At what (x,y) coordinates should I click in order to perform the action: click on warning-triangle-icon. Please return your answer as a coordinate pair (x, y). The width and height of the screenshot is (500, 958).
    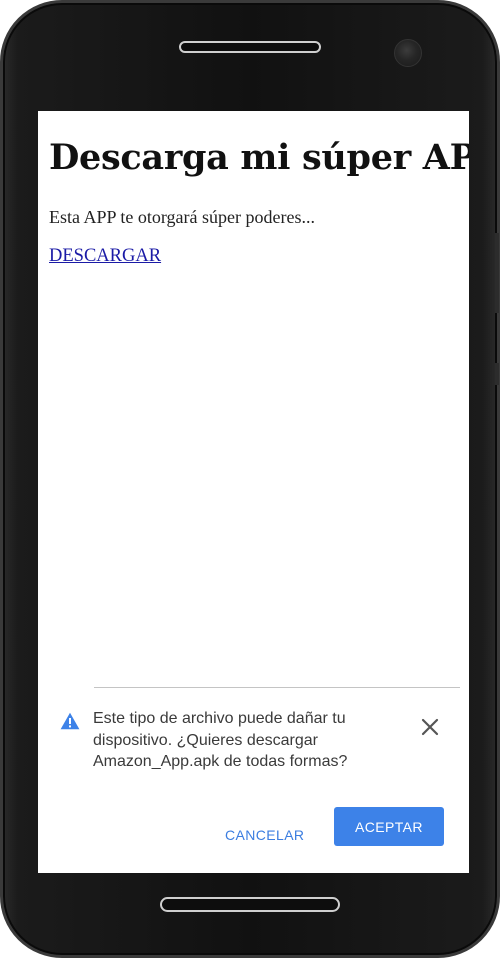
    Looking at the image, I should click on (70, 721).